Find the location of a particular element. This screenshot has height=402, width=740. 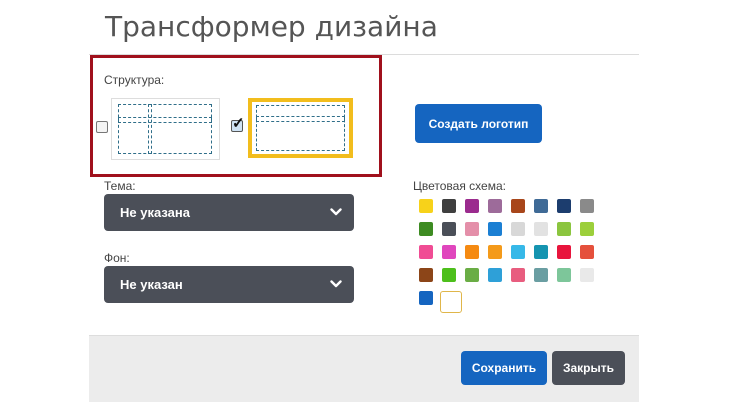

theme-select-value: Не указана is located at coordinates (155, 212).